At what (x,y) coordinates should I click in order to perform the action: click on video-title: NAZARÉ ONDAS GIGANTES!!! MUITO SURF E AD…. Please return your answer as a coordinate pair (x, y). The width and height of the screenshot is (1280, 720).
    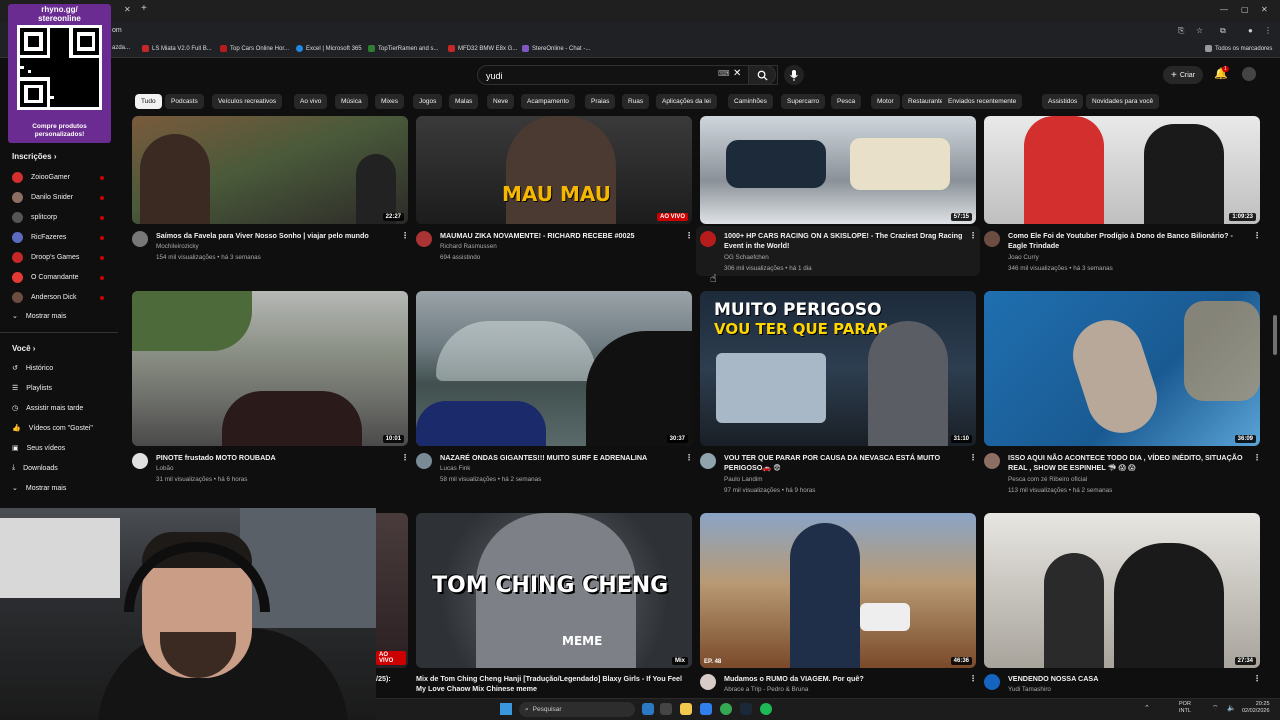
    Looking at the image, I should click on (560, 458).